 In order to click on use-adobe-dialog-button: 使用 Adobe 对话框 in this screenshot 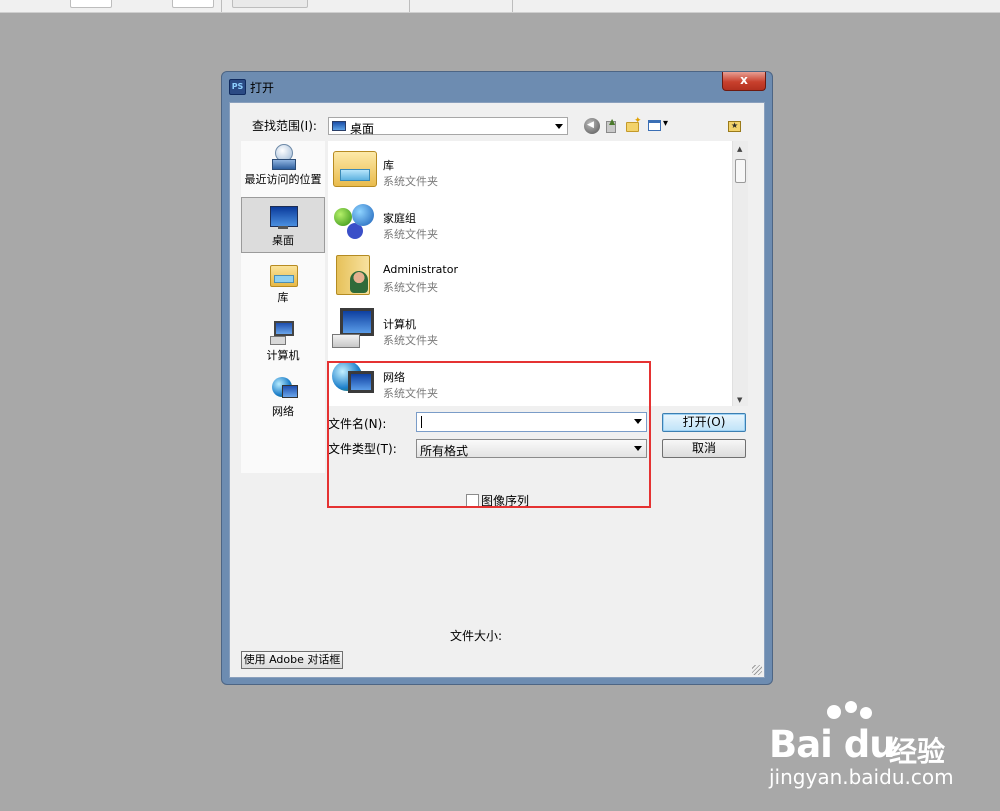, I will do `click(292, 660)`.